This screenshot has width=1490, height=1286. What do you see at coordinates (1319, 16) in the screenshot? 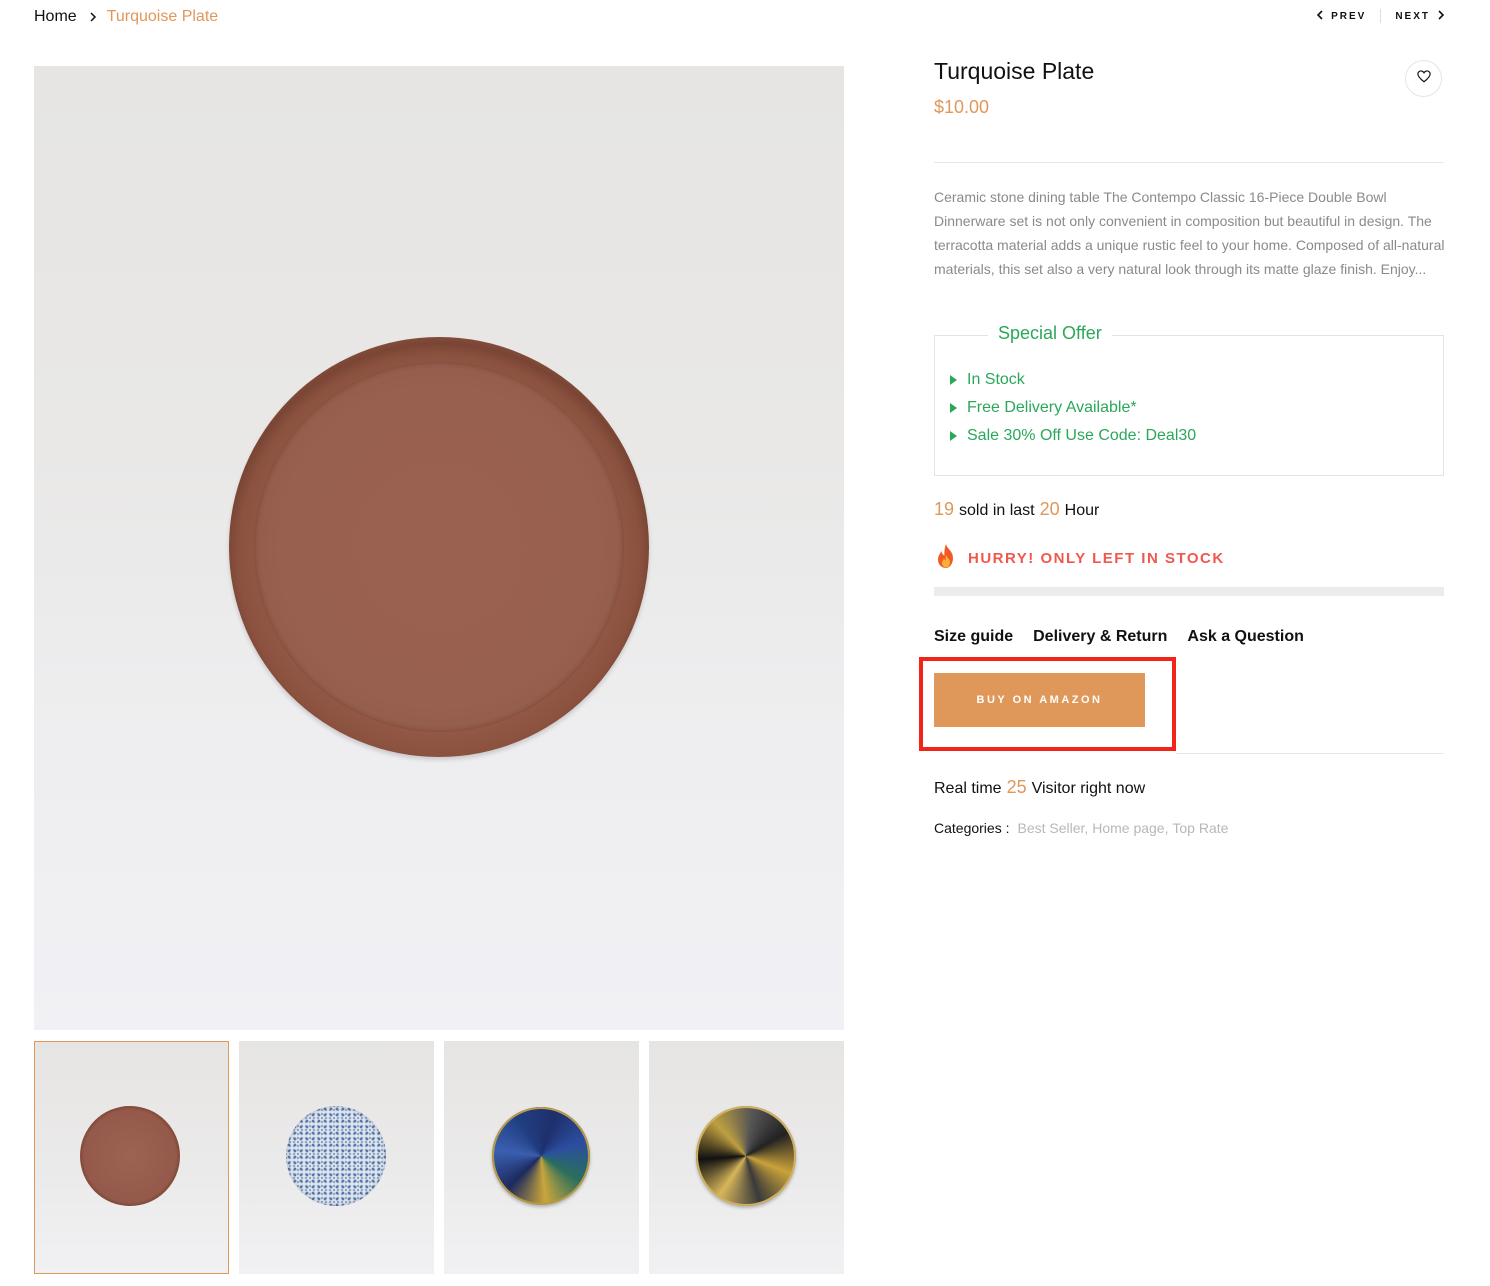
I see `chevron-left-icon` at bounding box center [1319, 16].